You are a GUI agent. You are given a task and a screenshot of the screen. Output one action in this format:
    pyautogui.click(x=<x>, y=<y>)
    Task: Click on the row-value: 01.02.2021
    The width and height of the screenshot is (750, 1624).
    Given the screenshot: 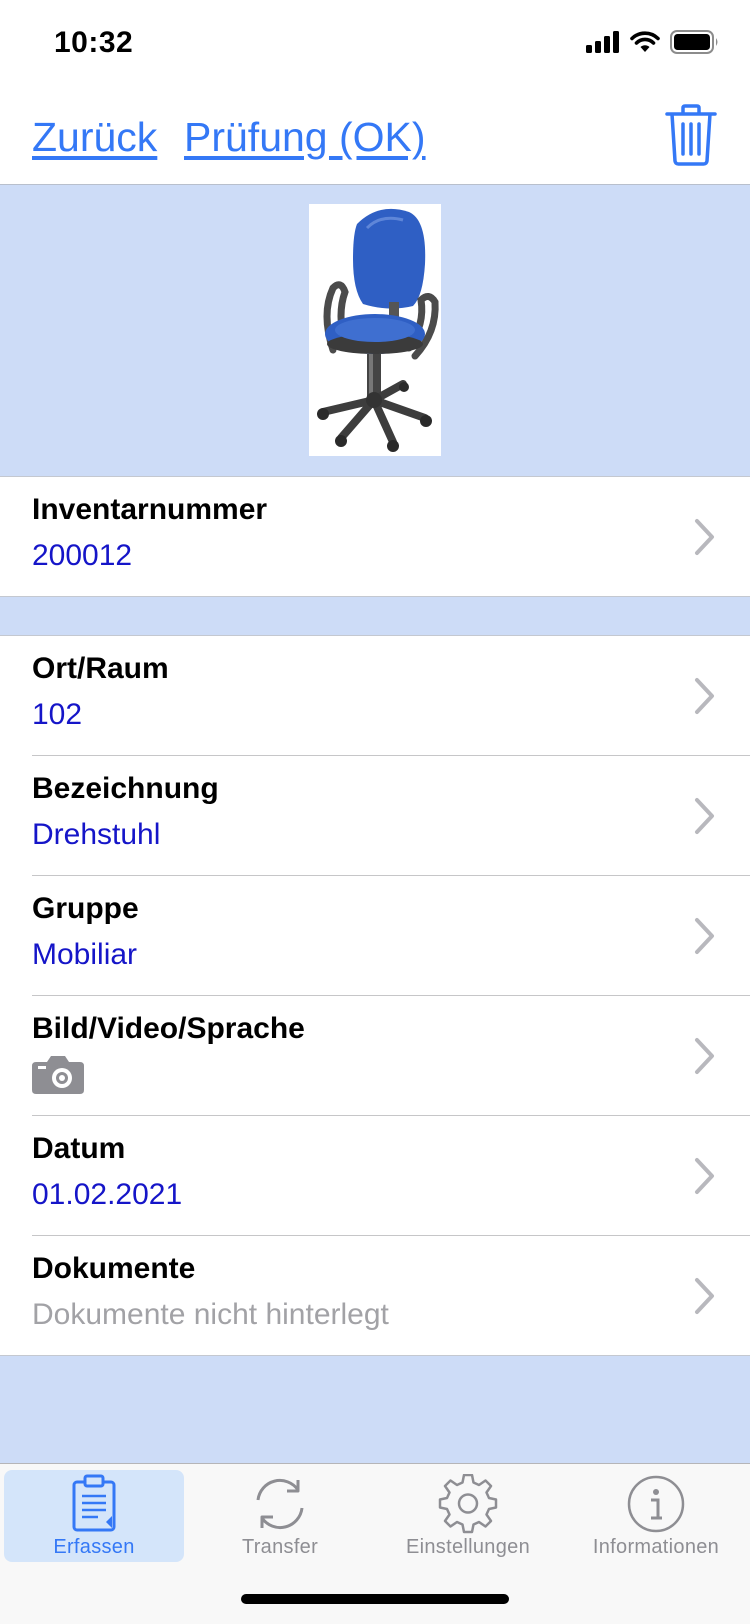 What is the action you would take?
    pyautogui.click(x=107, y=1194)
    